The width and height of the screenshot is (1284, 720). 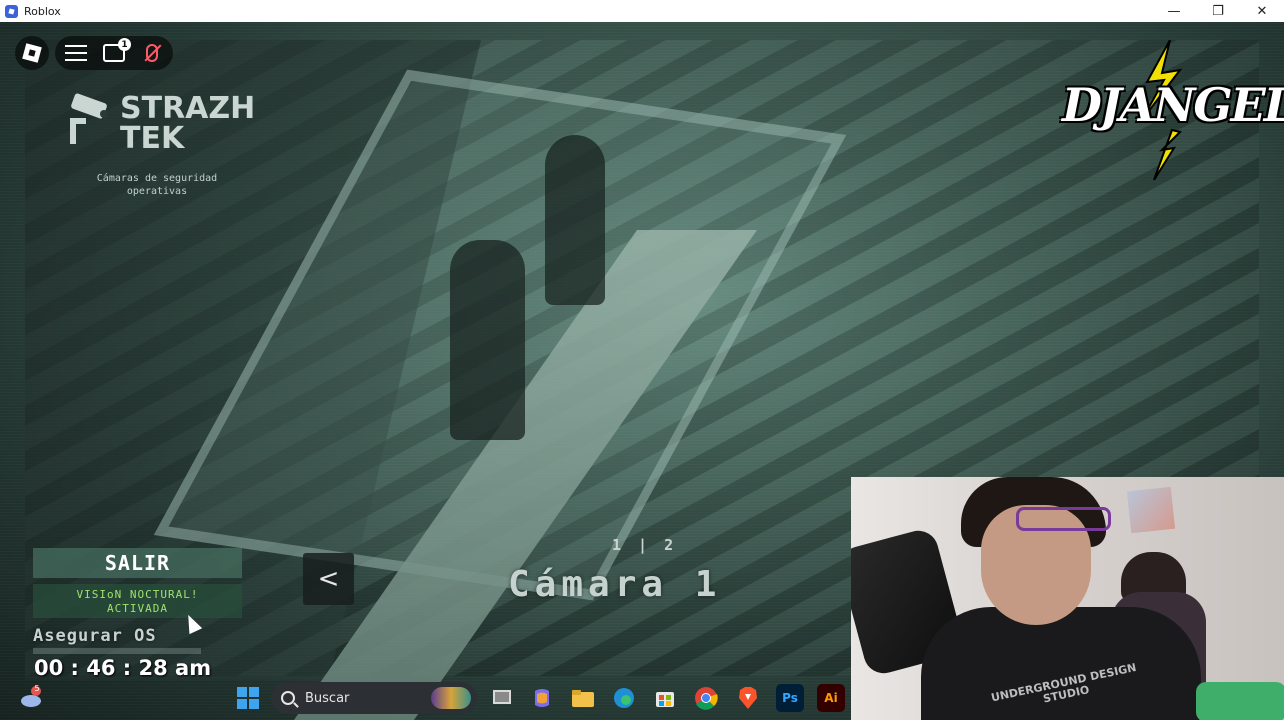 I want to click on illustrator-button: Ai, so click(x=831, y=698).